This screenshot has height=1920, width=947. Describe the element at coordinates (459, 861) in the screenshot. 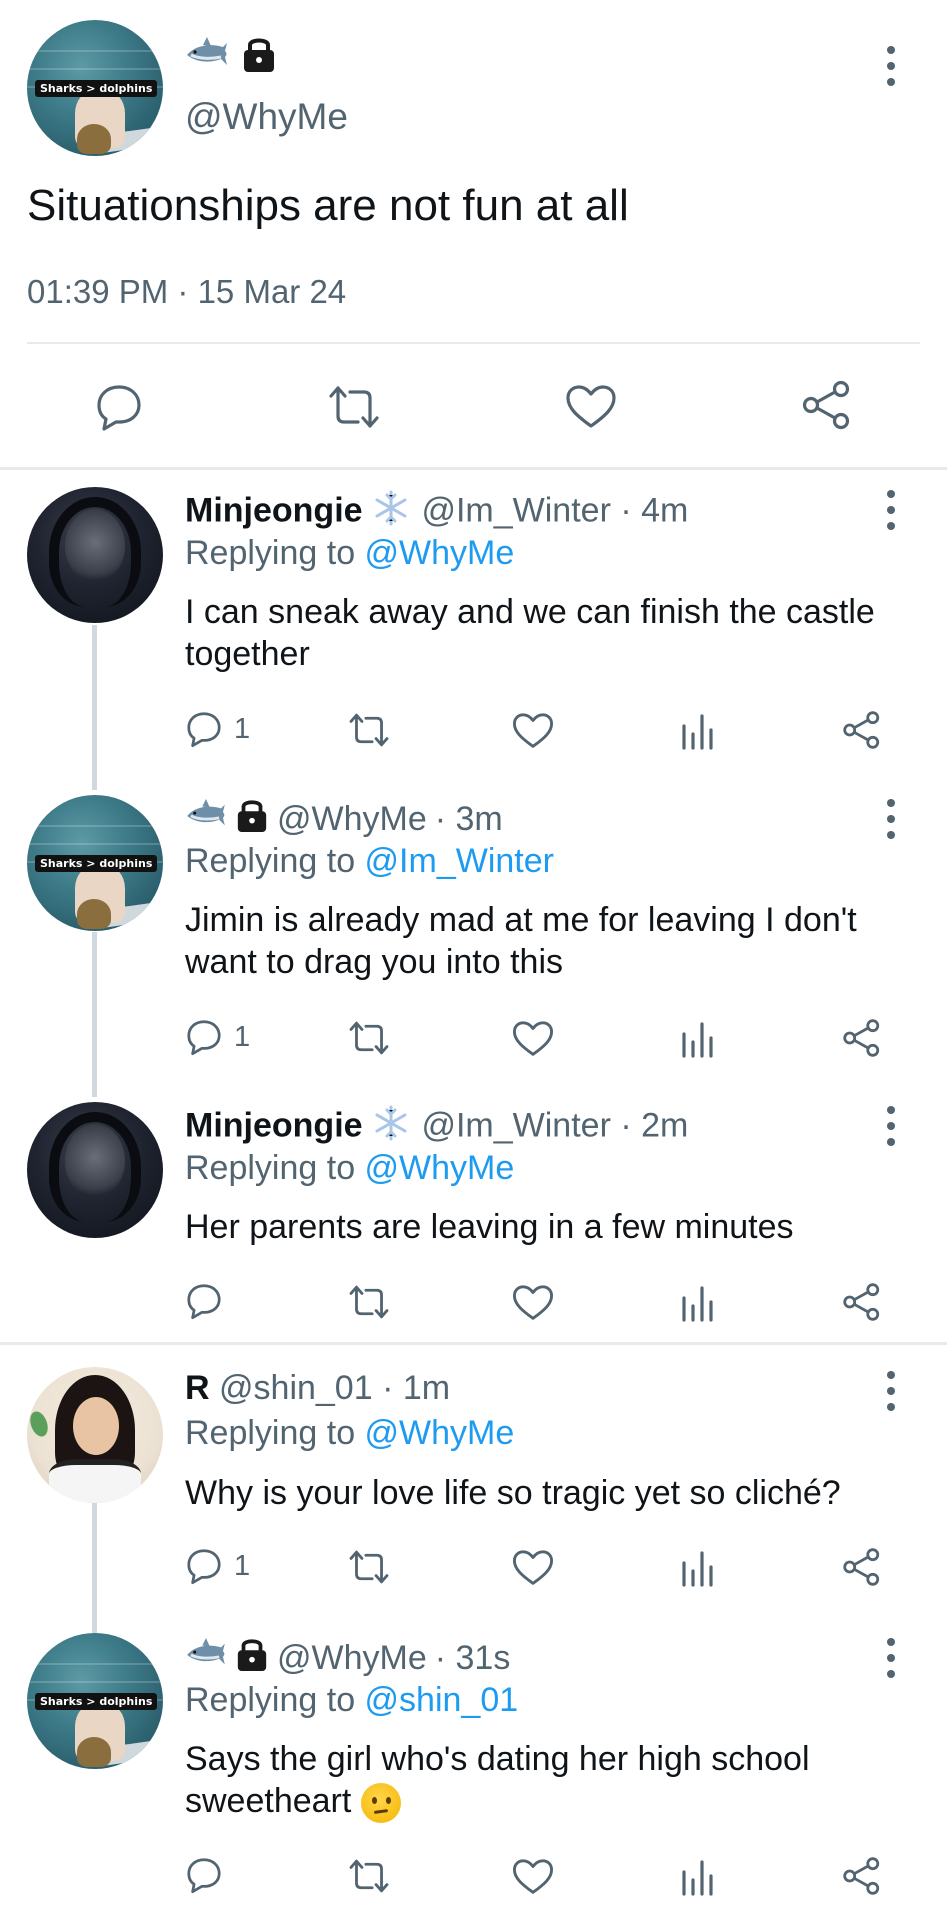

I see `replying-to-link: @Im_Winter` at that location.